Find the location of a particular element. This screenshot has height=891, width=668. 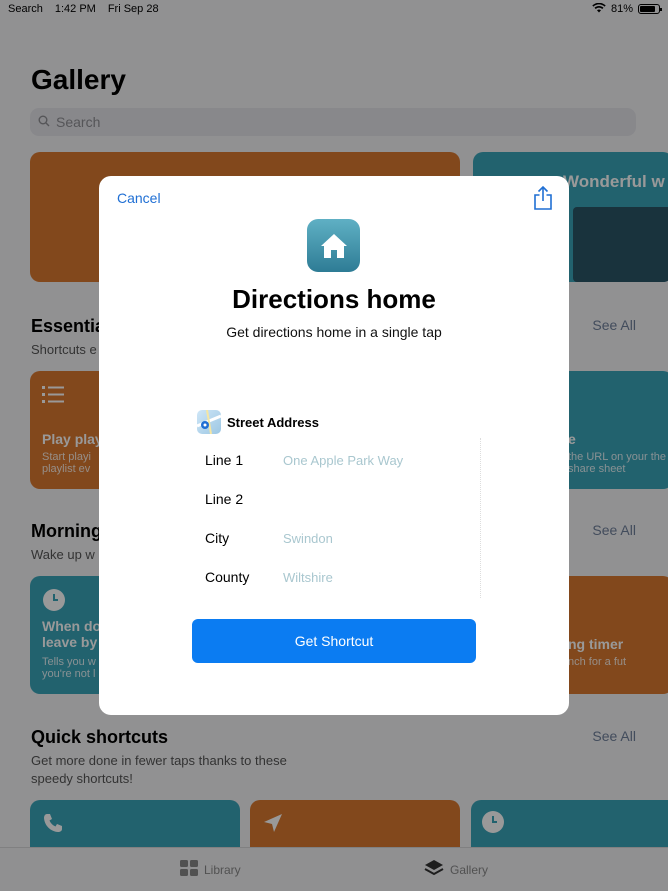

shortcut-title: Directions home is located at coordinates (334, 299).